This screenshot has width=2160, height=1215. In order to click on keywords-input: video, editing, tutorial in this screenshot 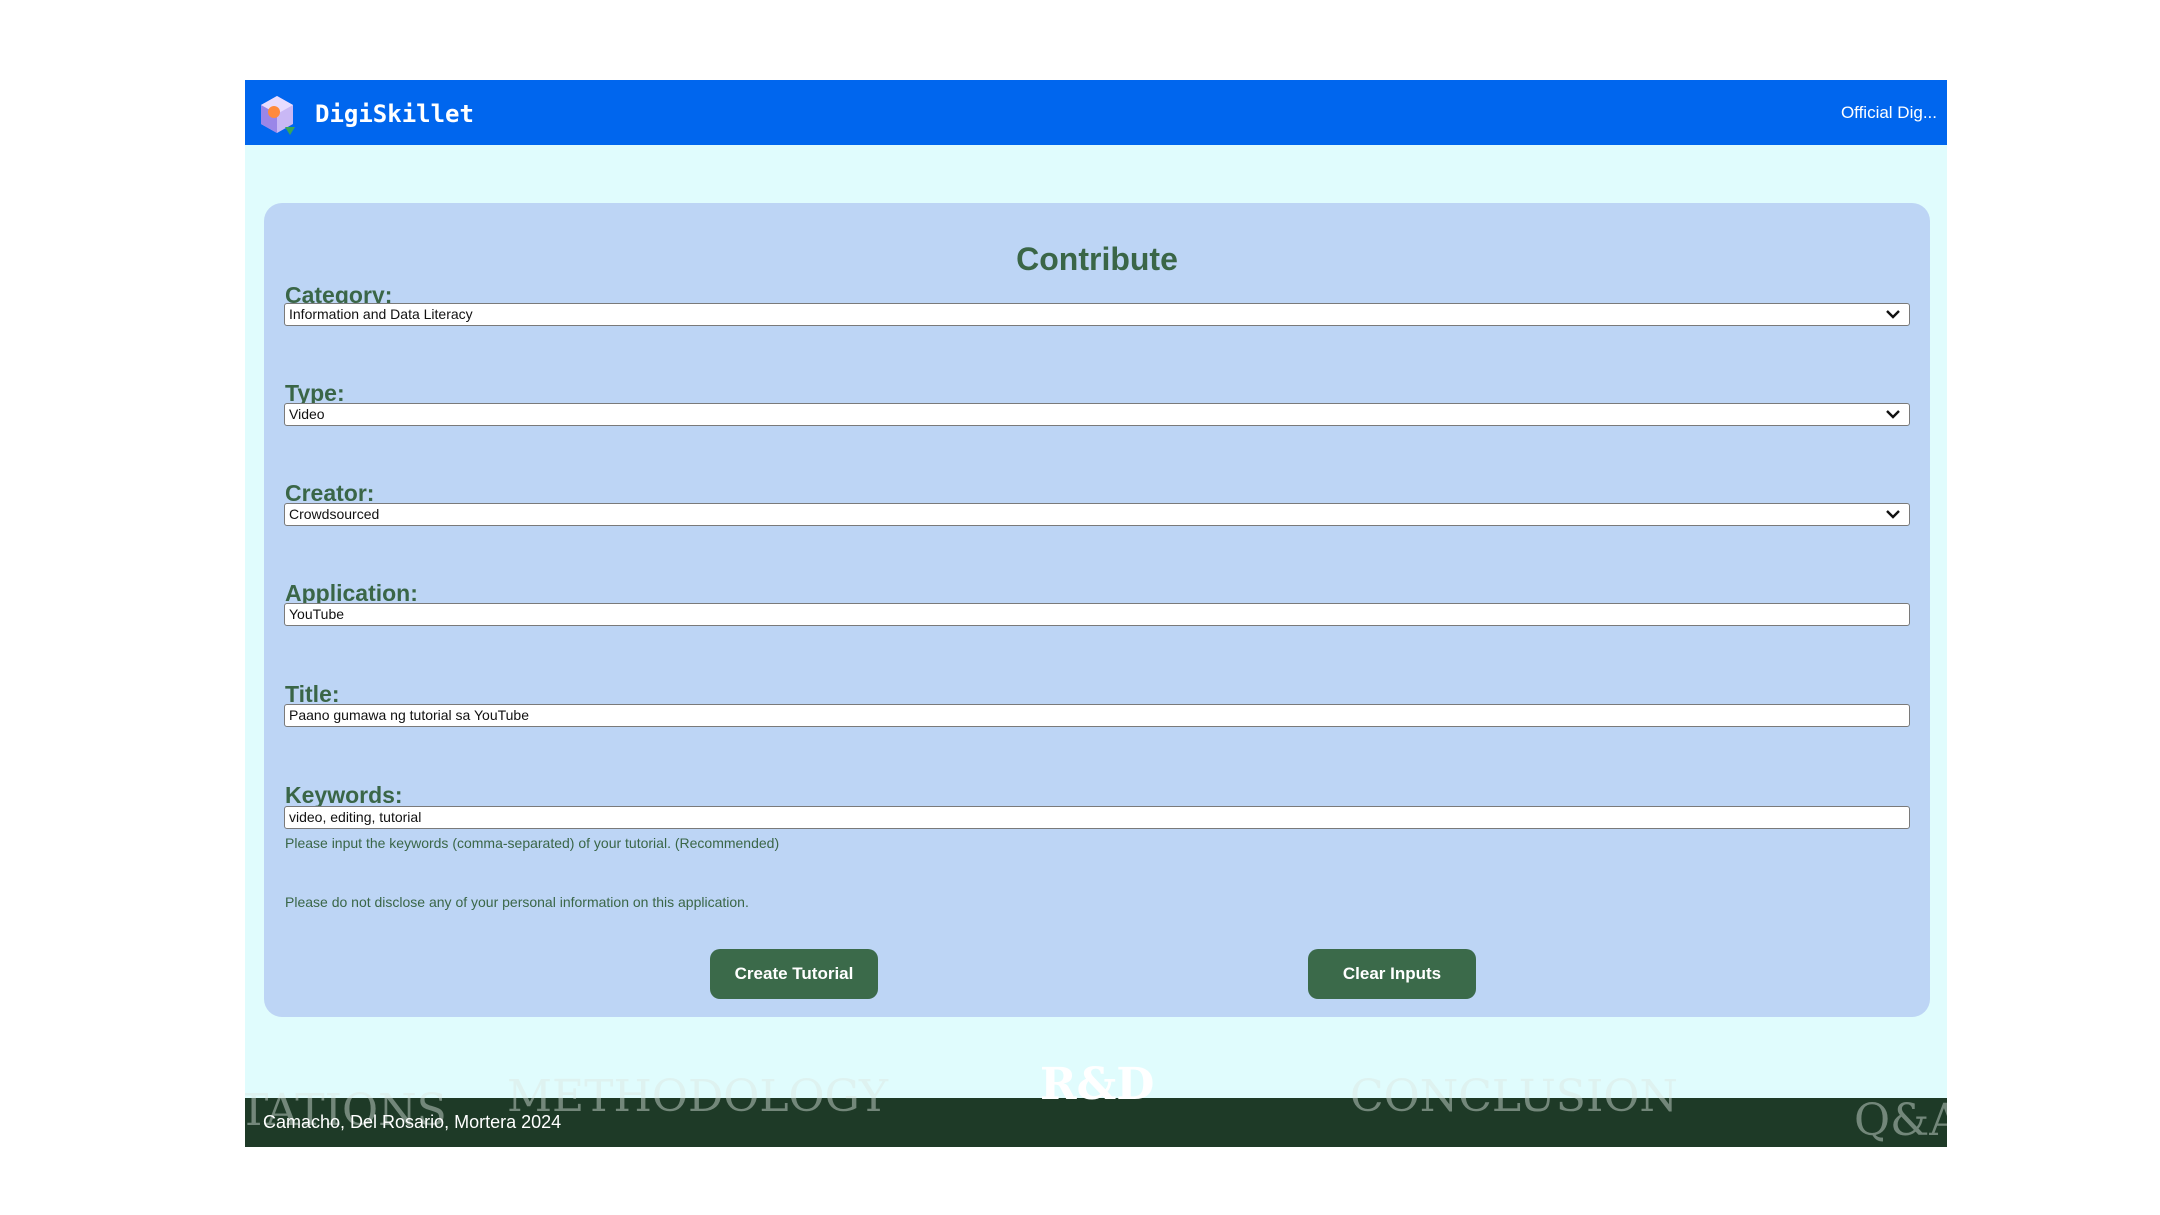, I will do `click(1097, 817)`.